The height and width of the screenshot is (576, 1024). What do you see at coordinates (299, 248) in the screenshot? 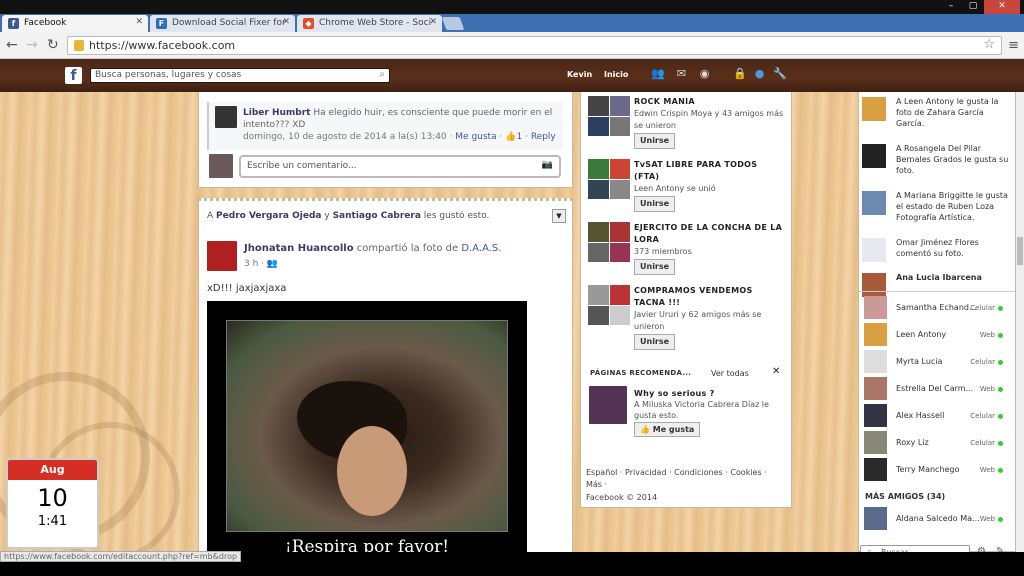
I see `post-author: Jhonatan Huancollo` at bounding box center [299, 248].